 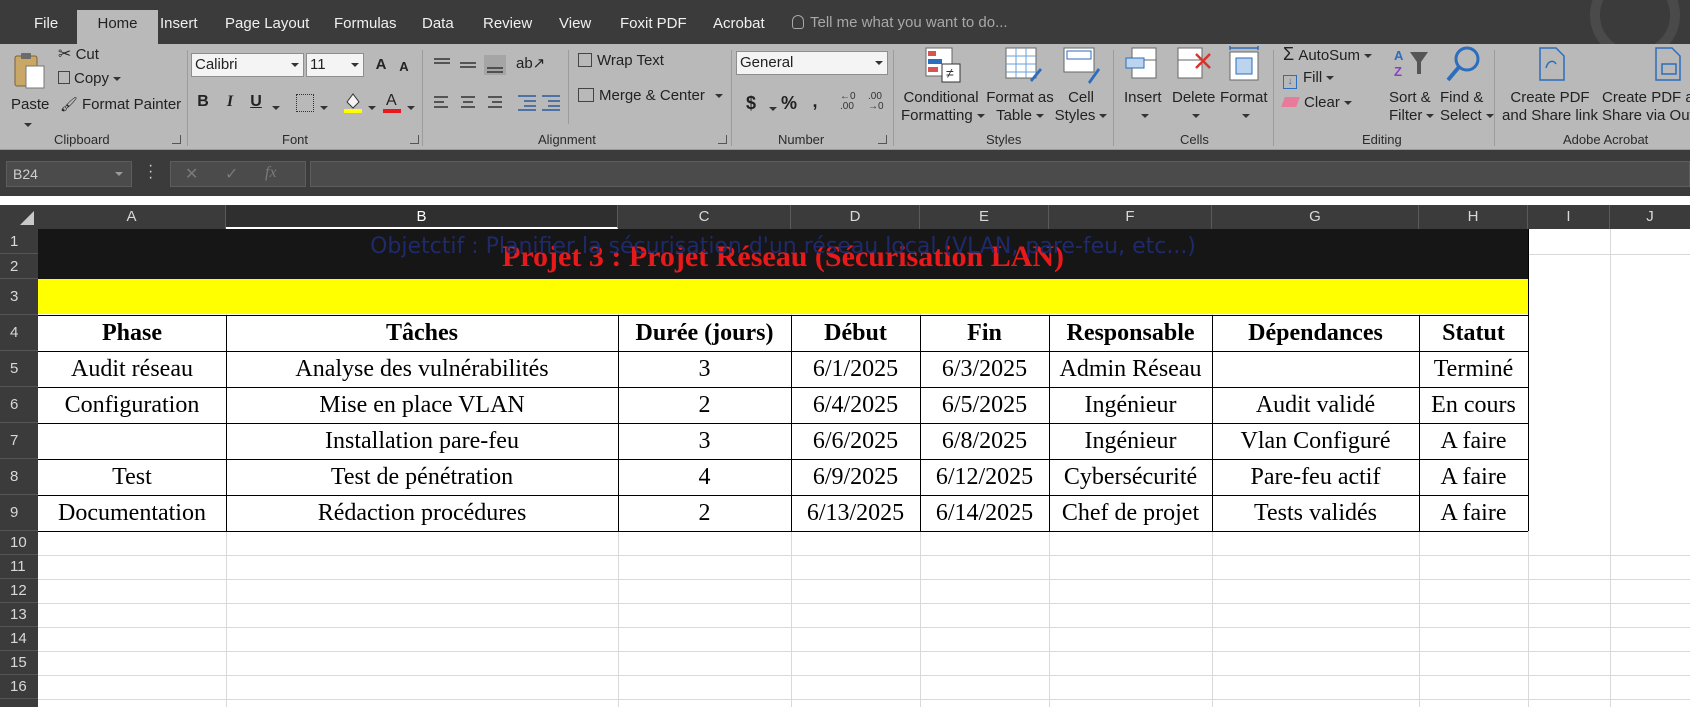 I want to click on row-header-13: 13, so click(x=19, y=615).